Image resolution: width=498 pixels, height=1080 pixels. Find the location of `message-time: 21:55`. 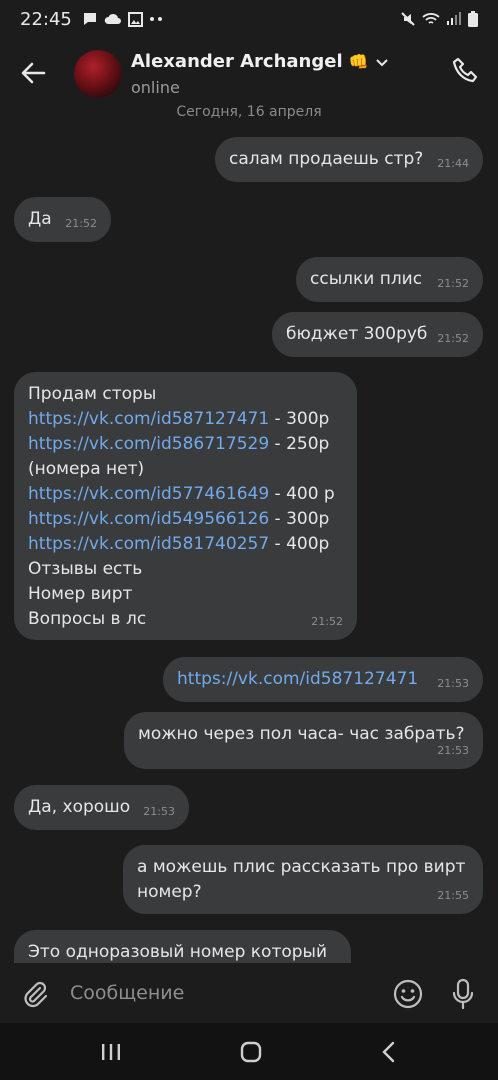

message-time: 21:55 is located at coordinates (453, 895).